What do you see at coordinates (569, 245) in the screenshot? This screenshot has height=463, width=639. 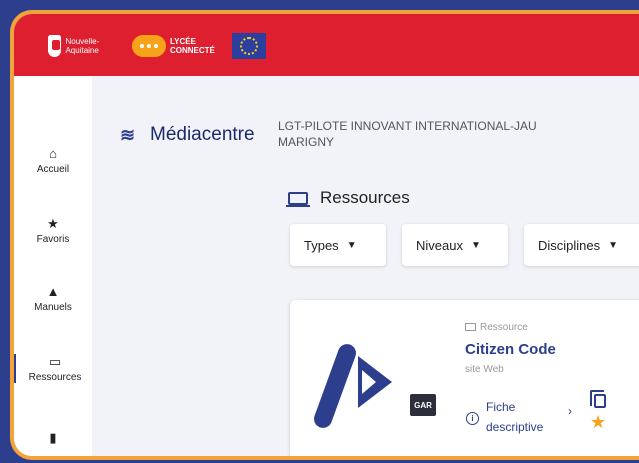 I see `filter-label: Disciplines` at bounding box center [569, 245].